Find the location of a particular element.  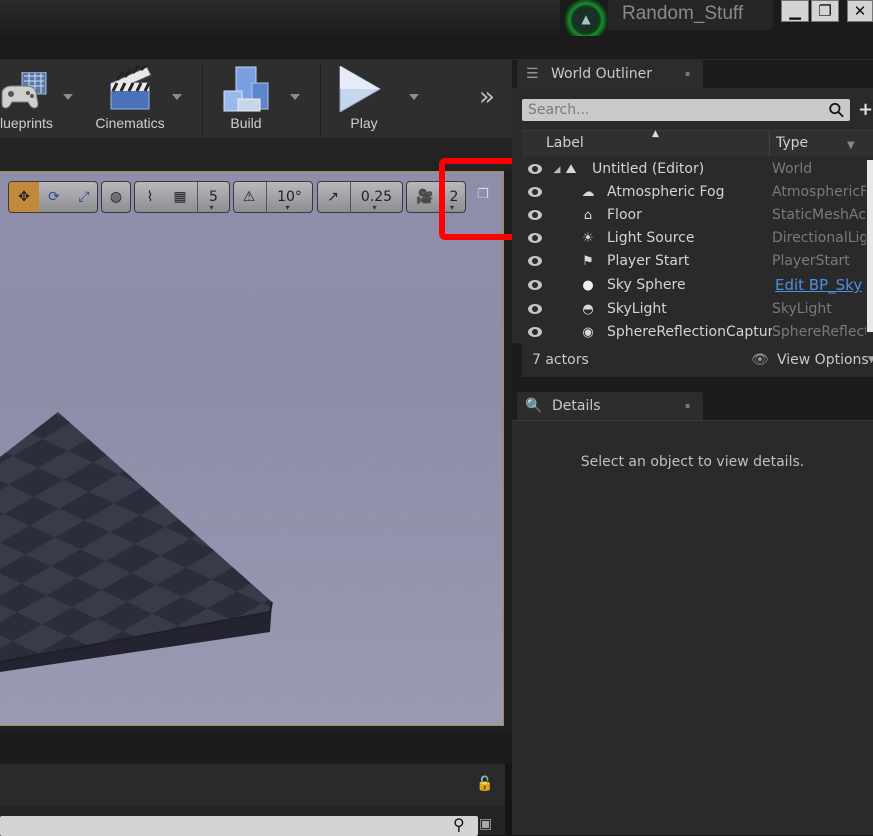

static-mesh-icon: ⌂ is located at coordinates (588, 215).